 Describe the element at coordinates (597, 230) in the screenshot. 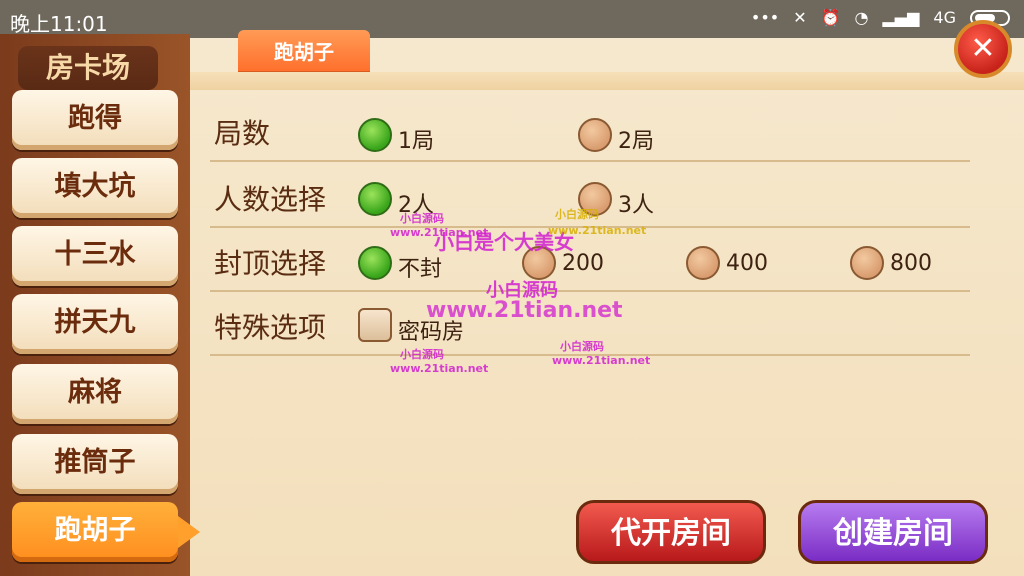

I see `watermark-small-url: www.21tian.net` at that location.